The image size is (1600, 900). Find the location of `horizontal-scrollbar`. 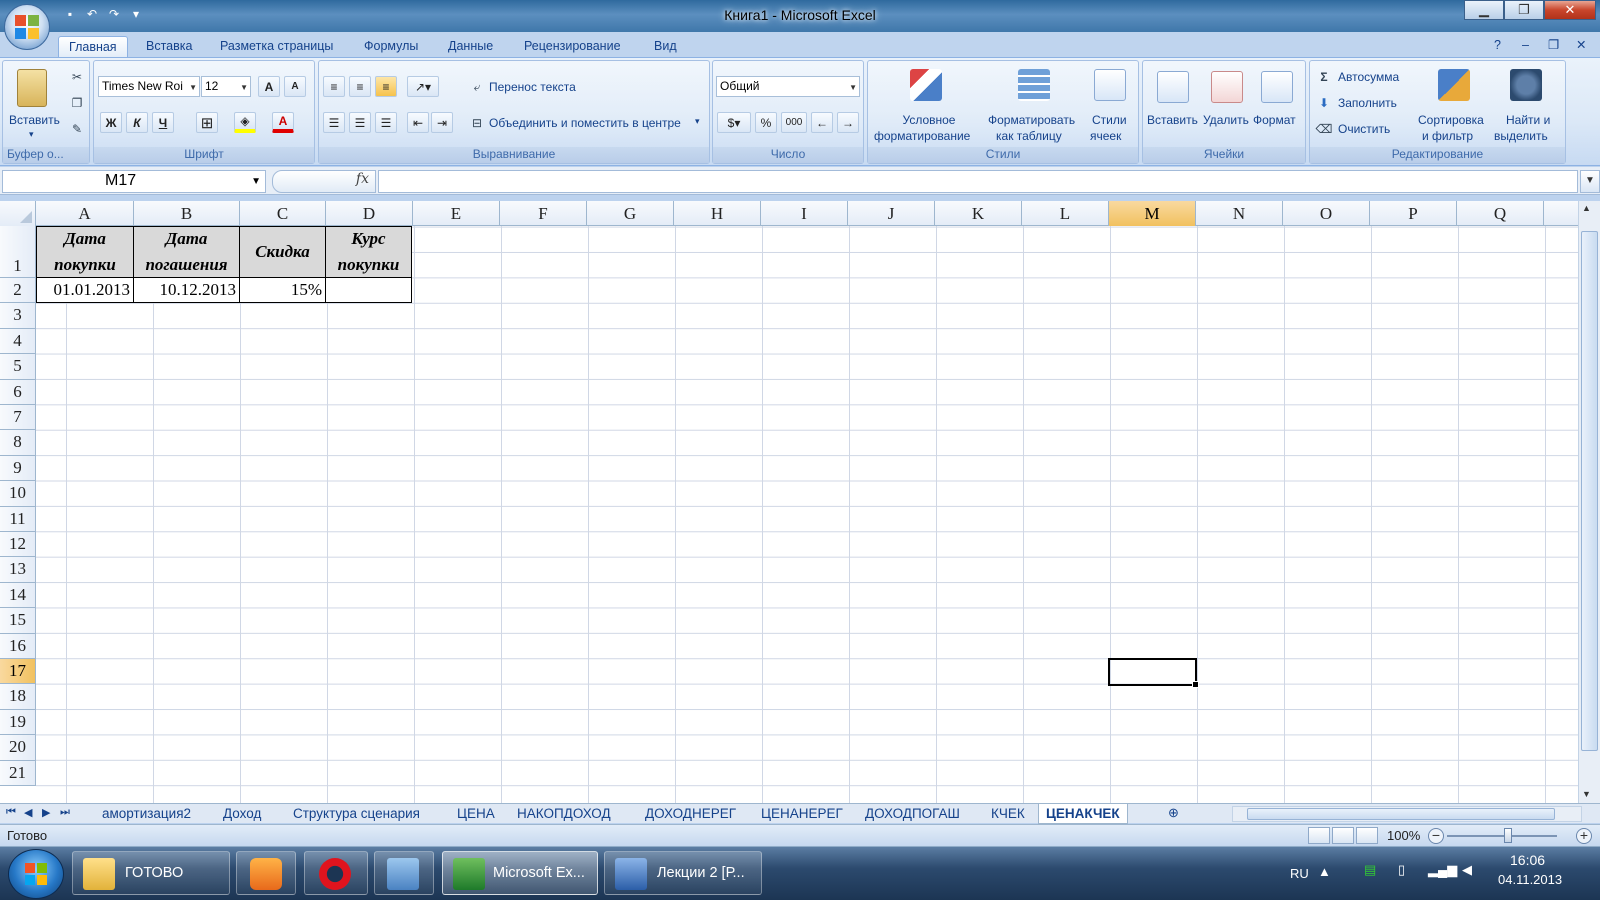

horizontal-scrollbar is located at coordinates (1407, 814).